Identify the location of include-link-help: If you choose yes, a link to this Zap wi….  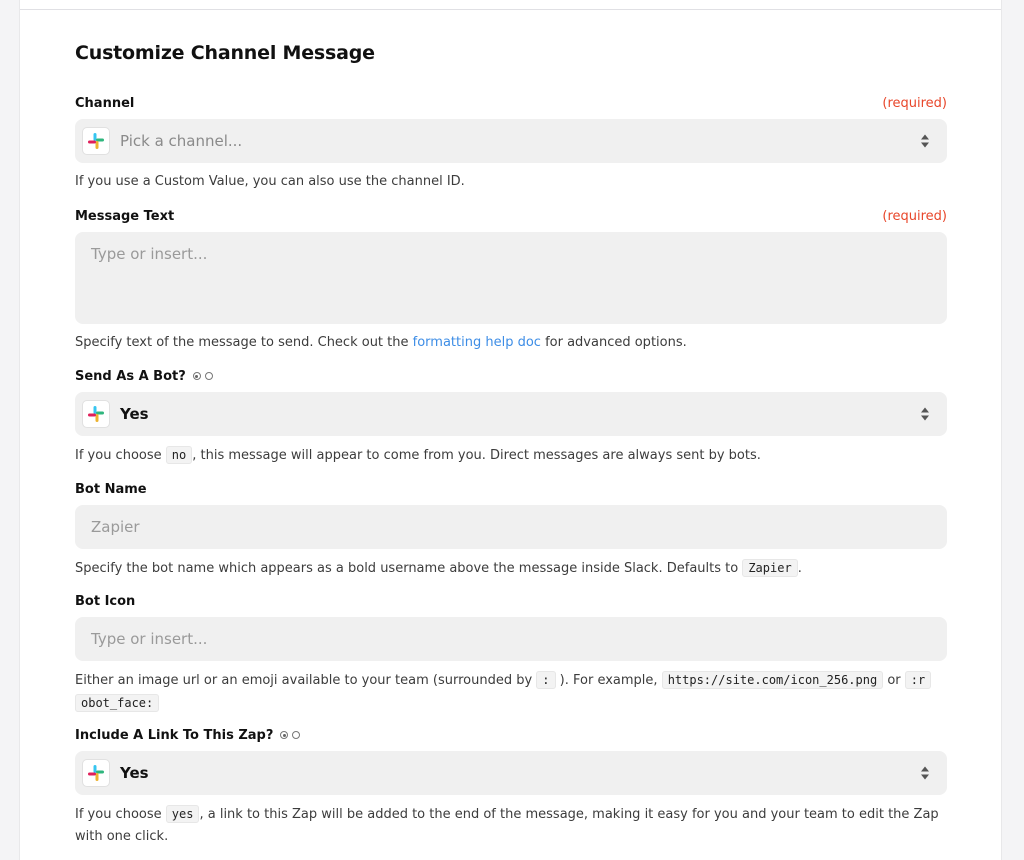
(511, 825).